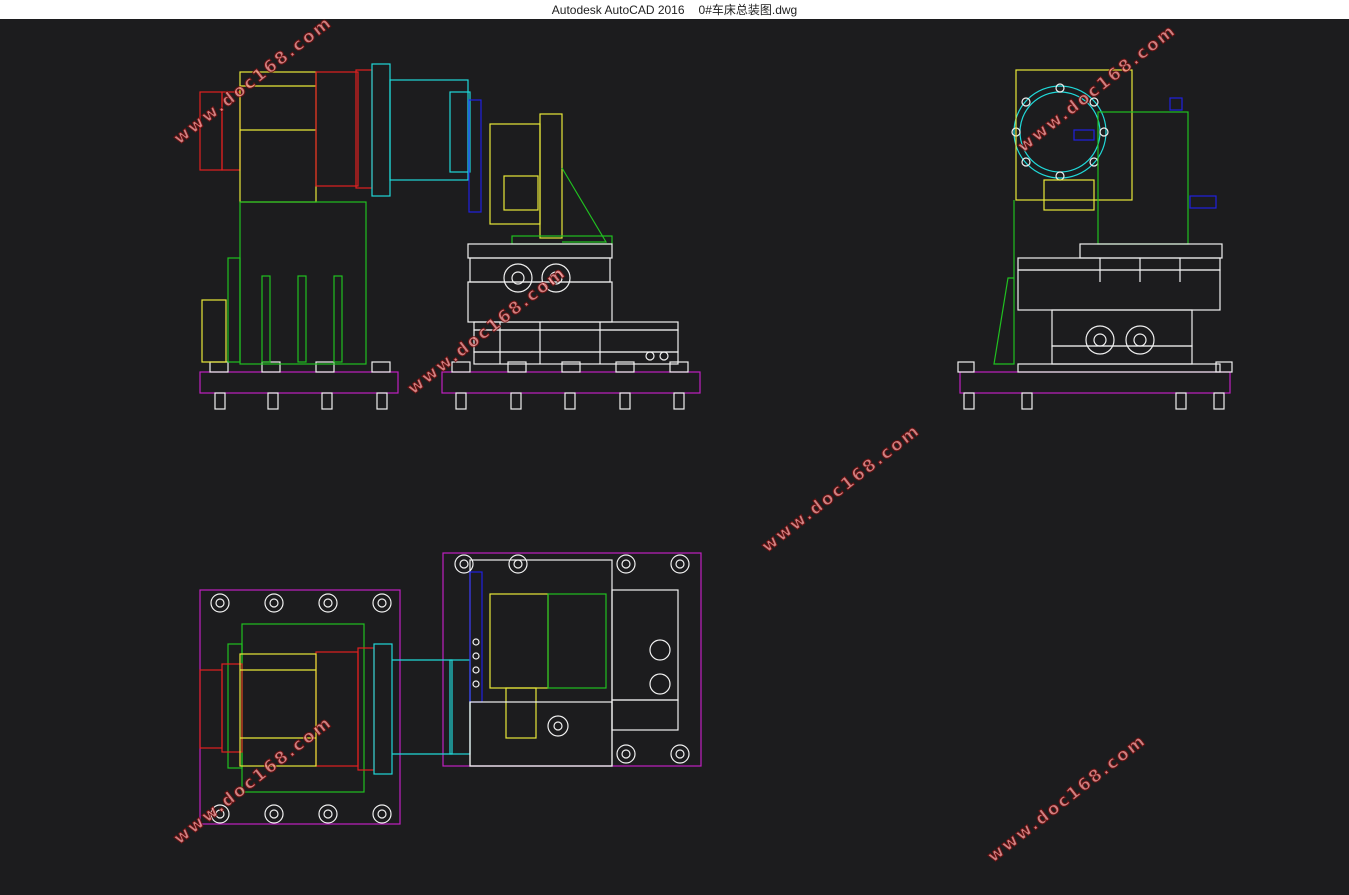 The image size is (1349, 895). I want to click on side-view, so click(1095, 239).